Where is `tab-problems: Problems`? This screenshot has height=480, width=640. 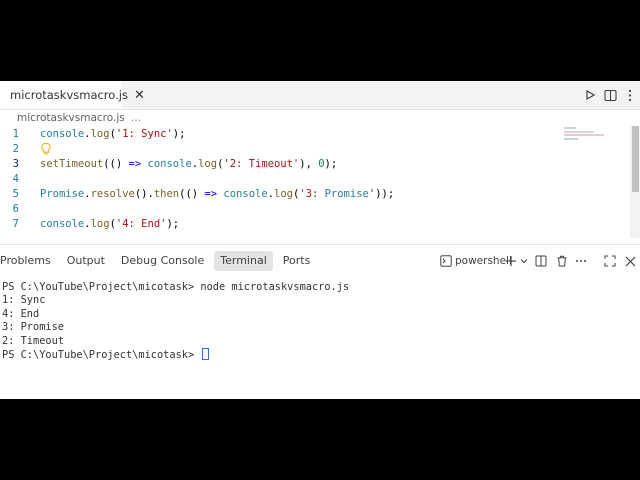 tab-problems: Problems is located at coordinates (28, 261).